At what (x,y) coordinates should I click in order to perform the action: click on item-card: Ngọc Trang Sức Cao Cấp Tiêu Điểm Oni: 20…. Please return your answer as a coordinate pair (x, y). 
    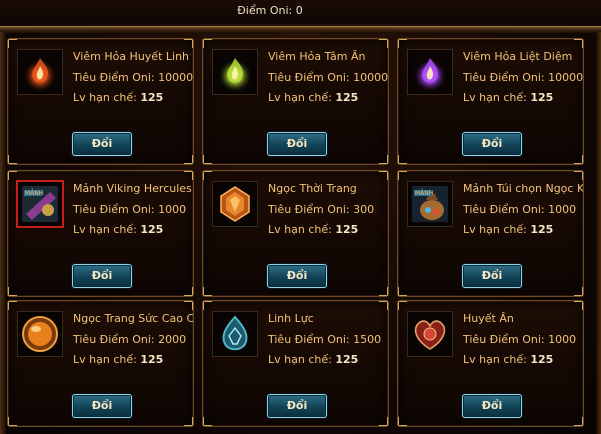
    Looking at the image, I should click on (100, 363).